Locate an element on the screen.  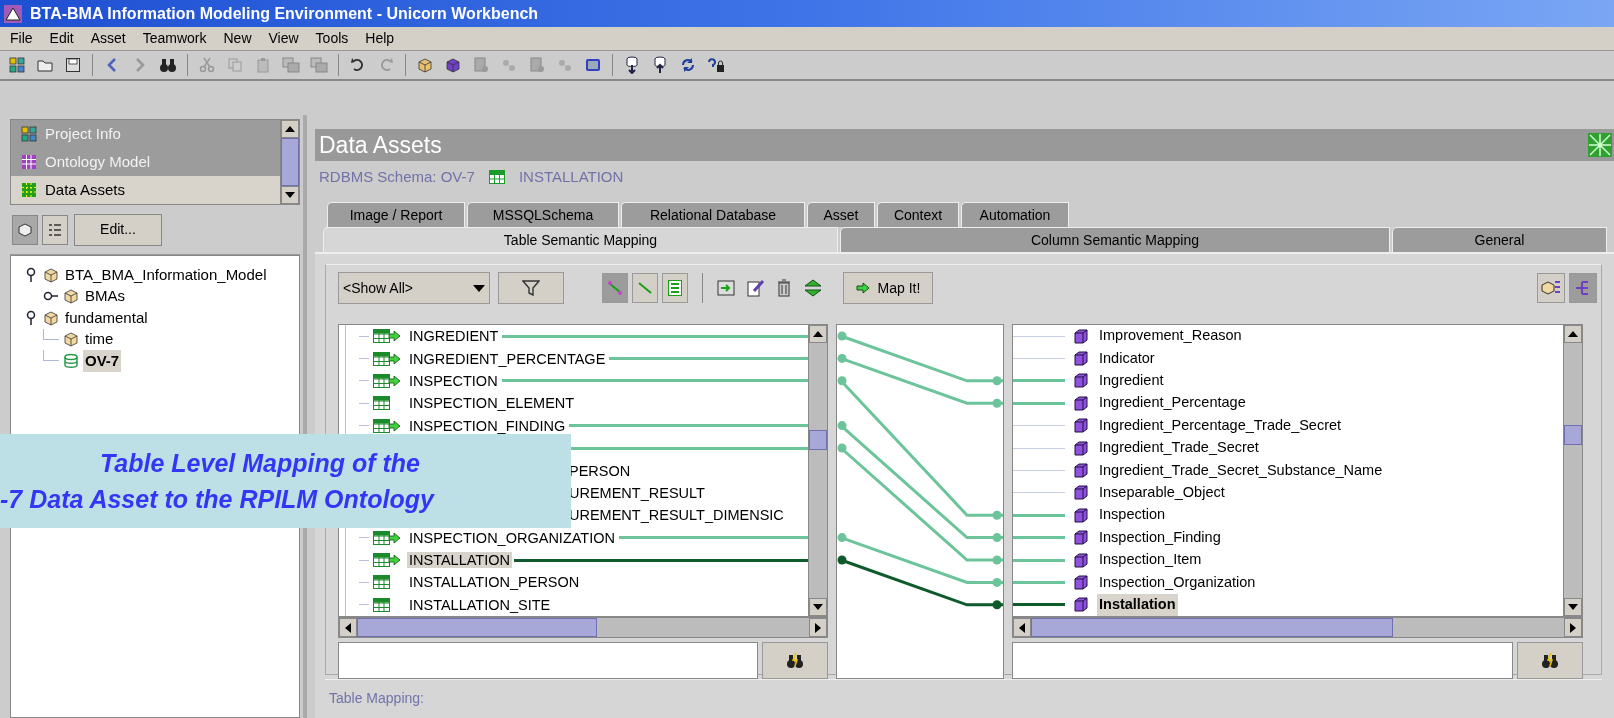
ontology-class-item: Inspection is located at coordinates (1132, 515).